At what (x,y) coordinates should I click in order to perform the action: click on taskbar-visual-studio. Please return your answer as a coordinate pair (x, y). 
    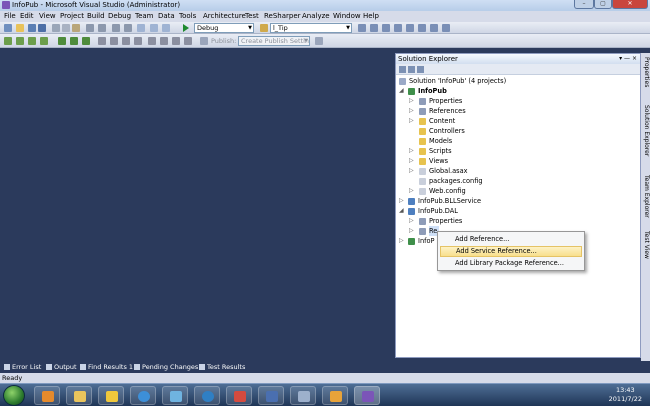
    Looking at the image, I should click on (367, 395).